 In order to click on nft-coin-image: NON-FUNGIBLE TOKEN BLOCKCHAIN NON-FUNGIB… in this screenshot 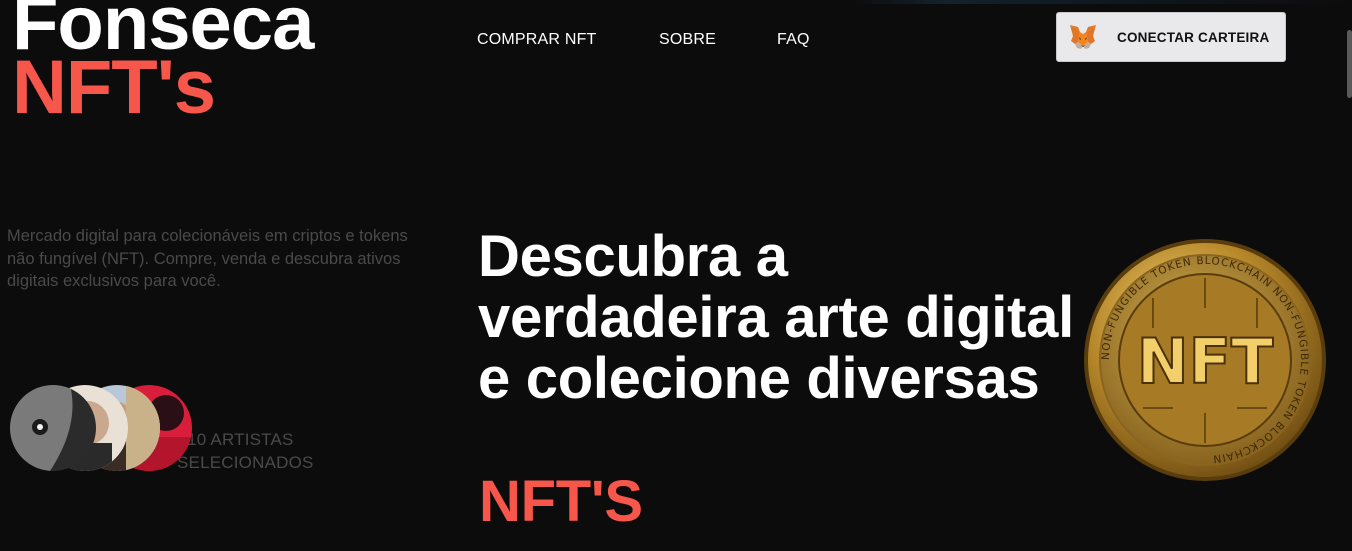, I will do `click(1205, 360)`.